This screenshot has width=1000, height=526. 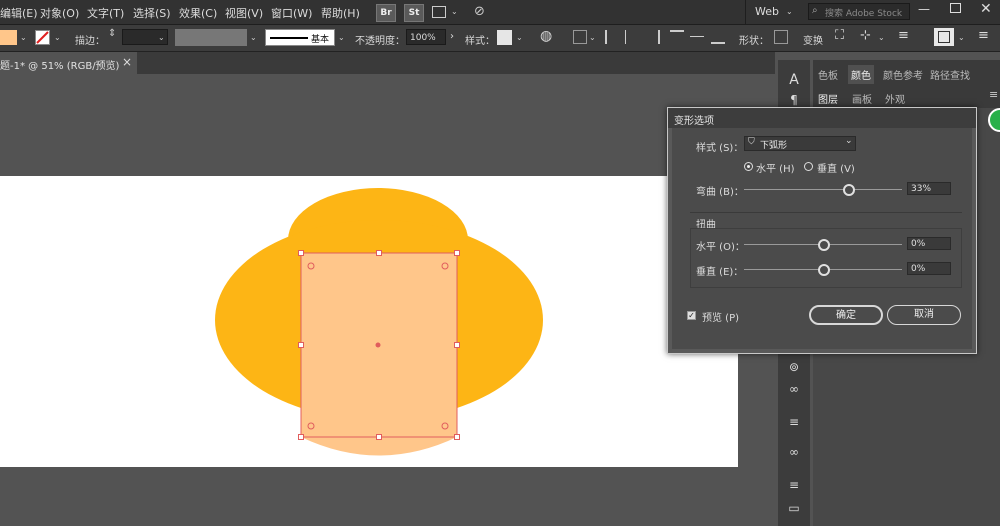 What do you see at coordinates (929, 243) in the screenshot?
I see `distort-horizontal-field: 0%` at bounding box center [929, 243].